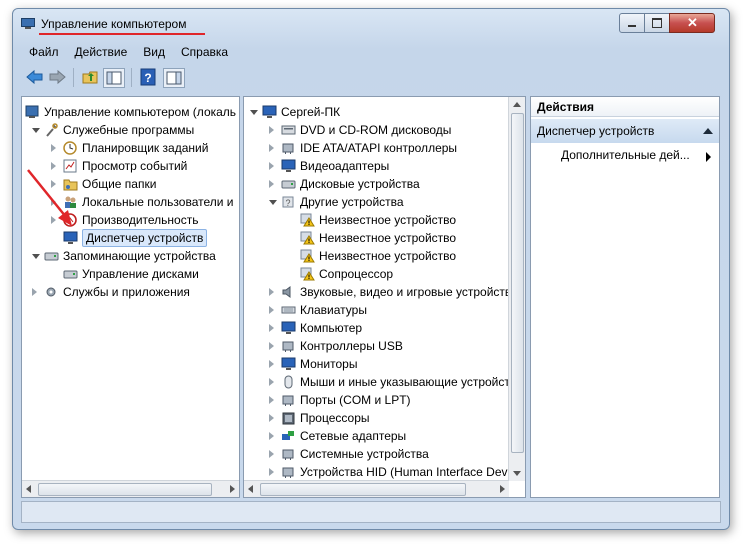 This screenshot has width=746, height=549. I want to click on show-hide-tree-icon, so click(114, 78).